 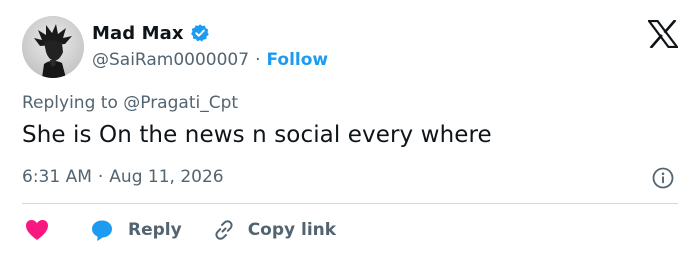 What do you see at coordinates (663, 34) in the screenshot?
I see `x-logo-icon` at bounding box center [663, 34].